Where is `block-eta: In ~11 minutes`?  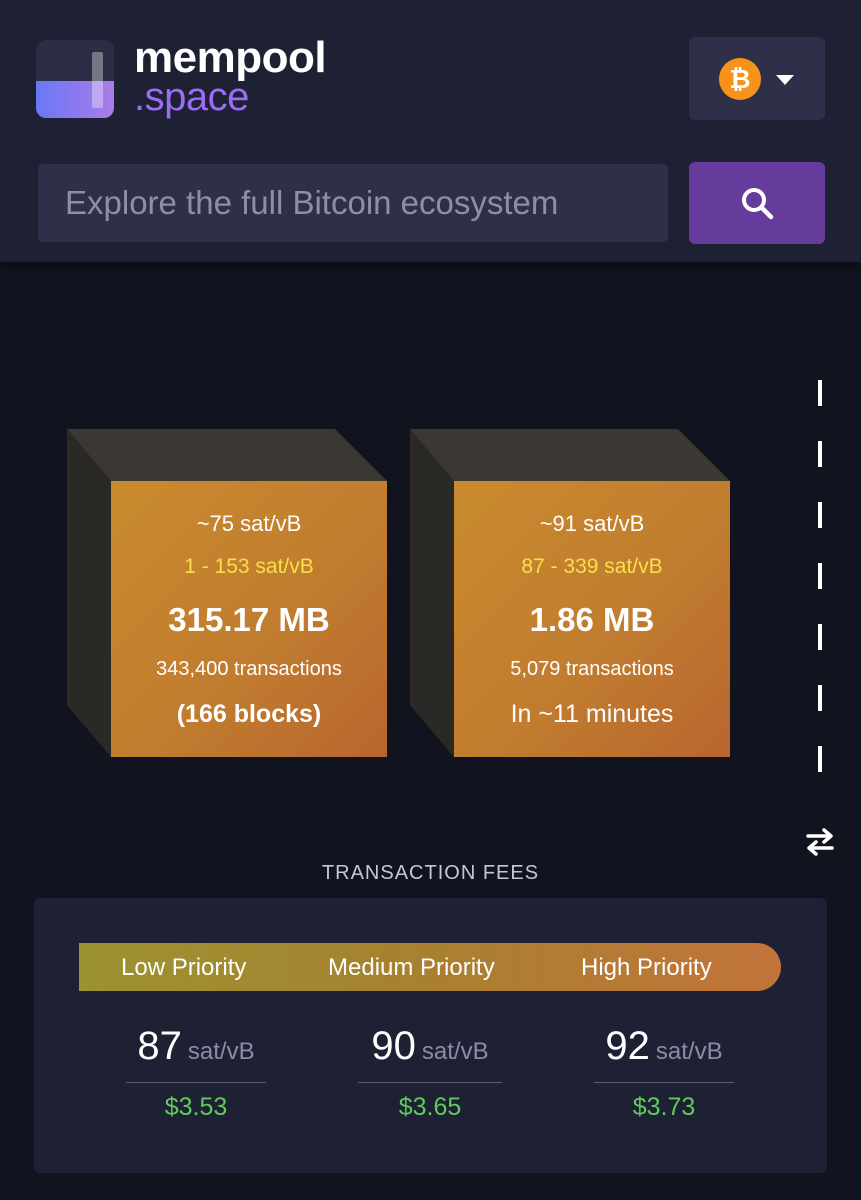 block-eta: In ~11 minutes is located at coordinates (592, 714).